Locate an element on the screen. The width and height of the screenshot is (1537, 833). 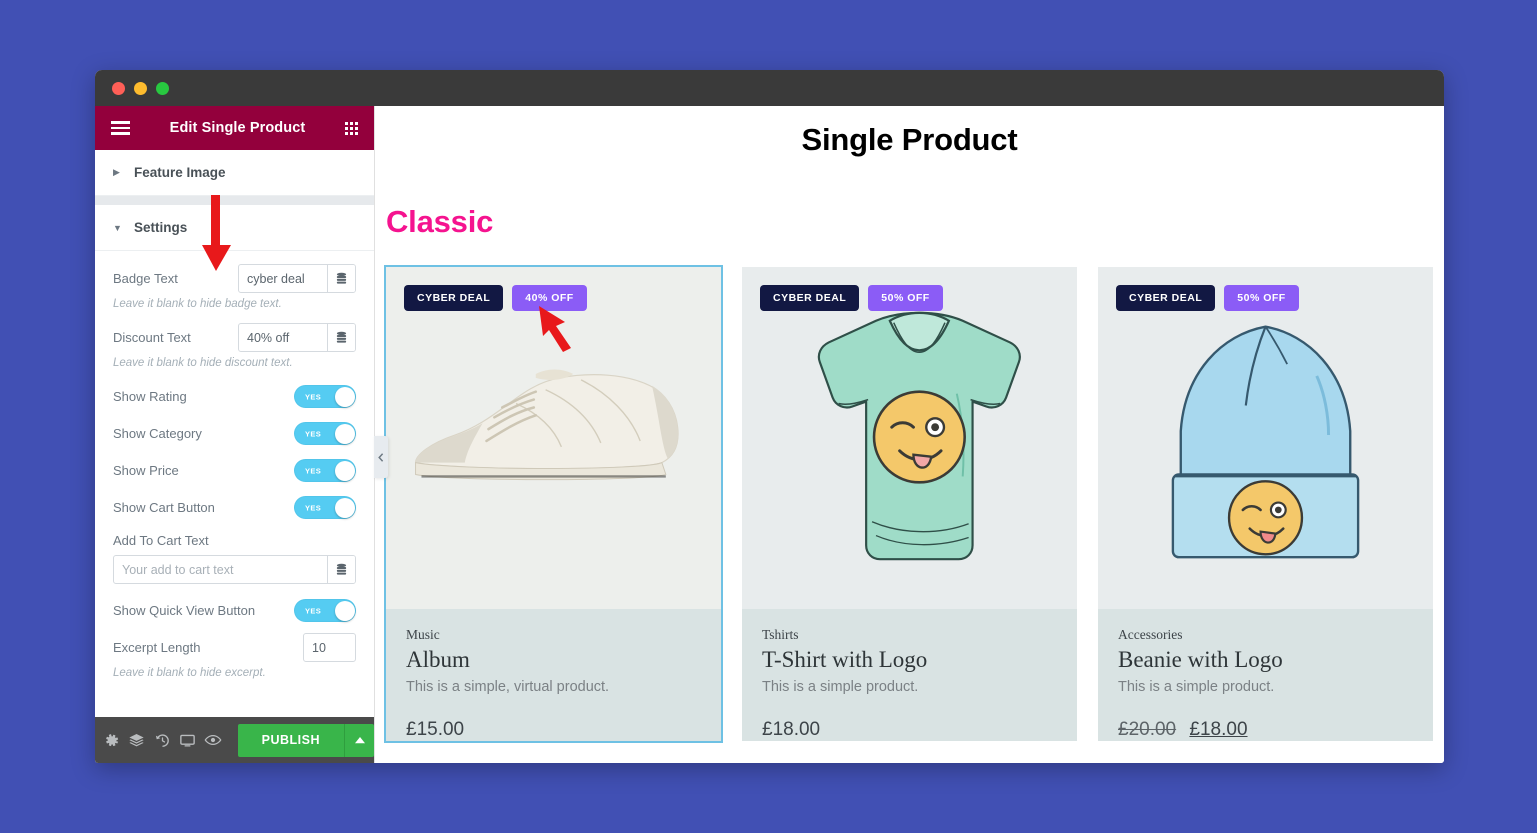
show-price-toggle-value: YES is located at coordinates (313, 470).